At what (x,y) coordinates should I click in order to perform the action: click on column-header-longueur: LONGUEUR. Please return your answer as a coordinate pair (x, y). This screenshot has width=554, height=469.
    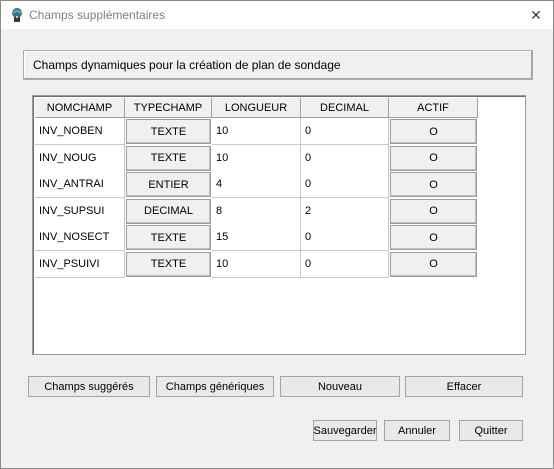
    Looking at the image, I should click on (256, 108).